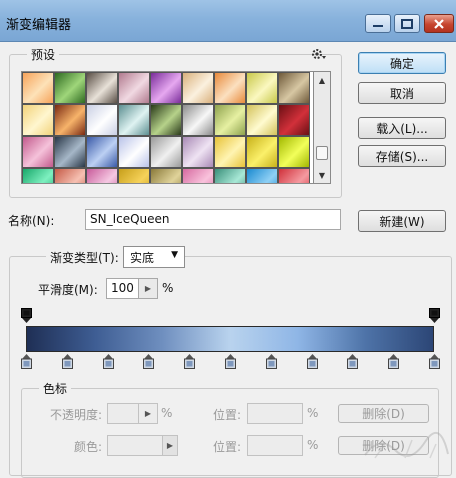  What do you see at coordinates (383, 413) in the screenshot?
I see `delete-opacity-stop-button: 删除(D)` at bounding box center [383, 413].